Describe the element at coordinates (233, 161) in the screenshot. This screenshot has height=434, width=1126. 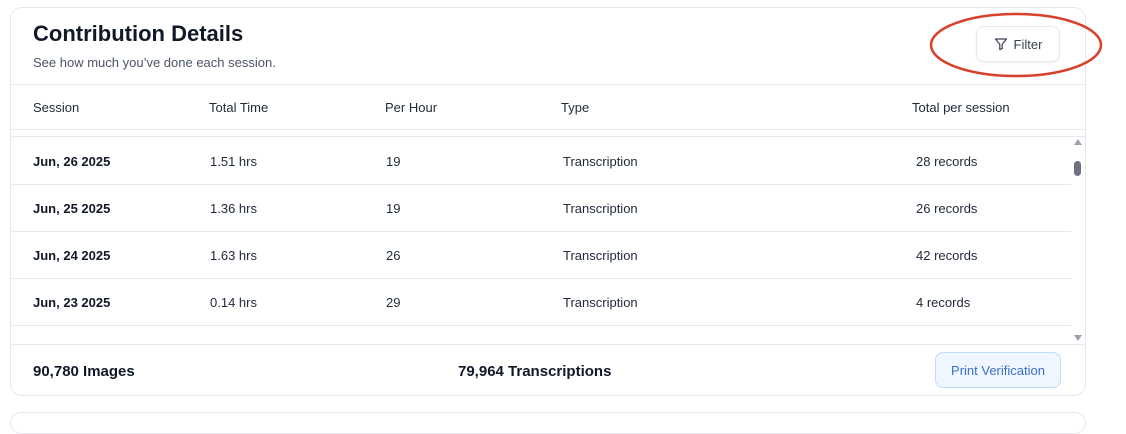
I see `cell-total-time: 1.51 hrs` at that location.